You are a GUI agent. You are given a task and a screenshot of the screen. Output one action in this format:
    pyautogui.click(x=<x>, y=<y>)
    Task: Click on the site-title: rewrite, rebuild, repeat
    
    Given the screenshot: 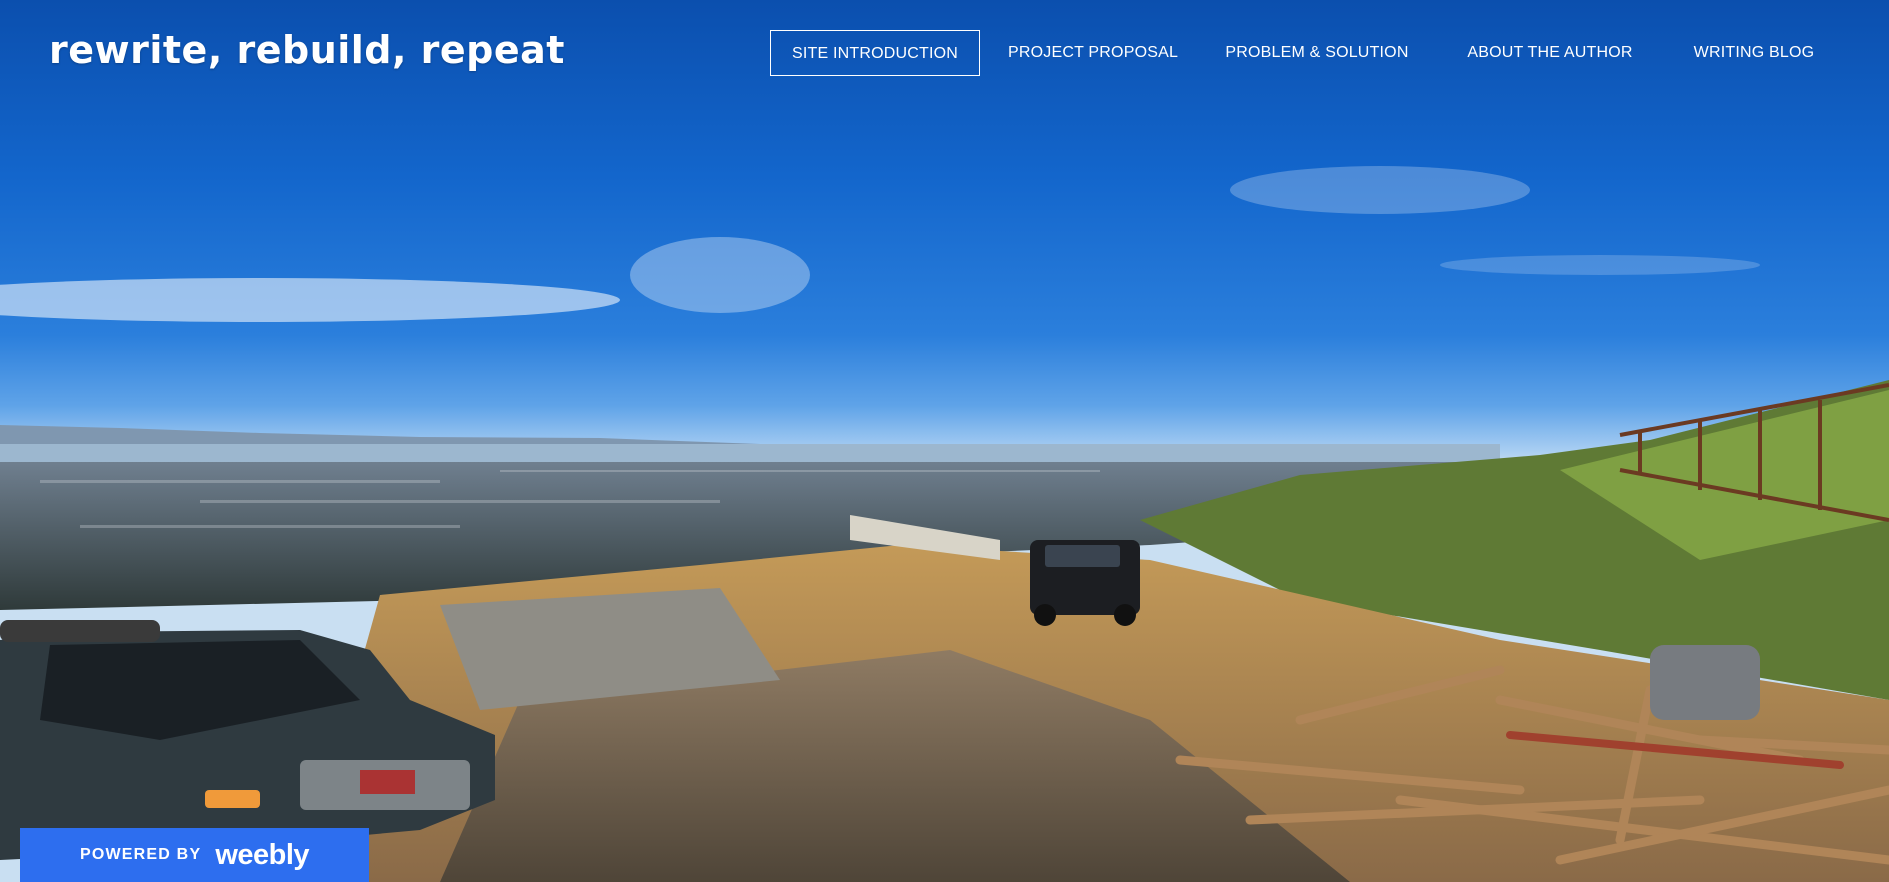 What is the action you would take?
    pyautogui.click(x=307, y=50)
    